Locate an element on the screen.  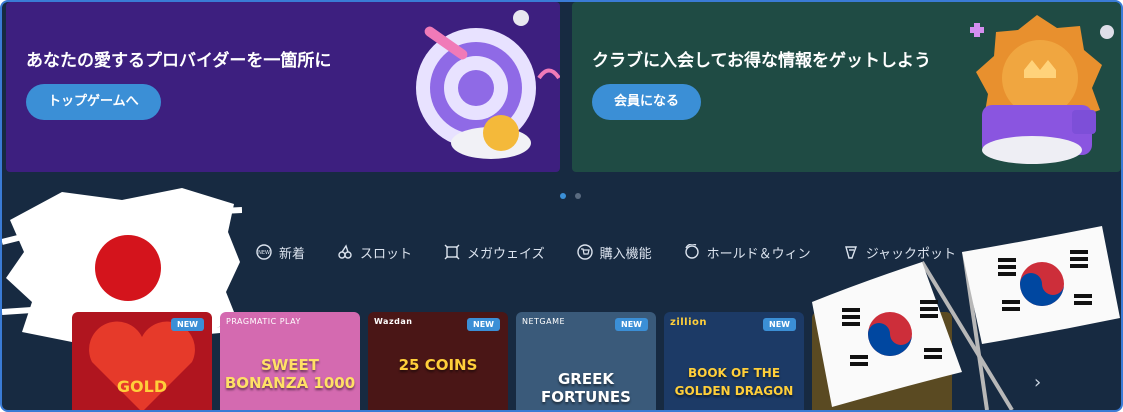
game-title: 25 COINS is located at coordinates (438, 365).